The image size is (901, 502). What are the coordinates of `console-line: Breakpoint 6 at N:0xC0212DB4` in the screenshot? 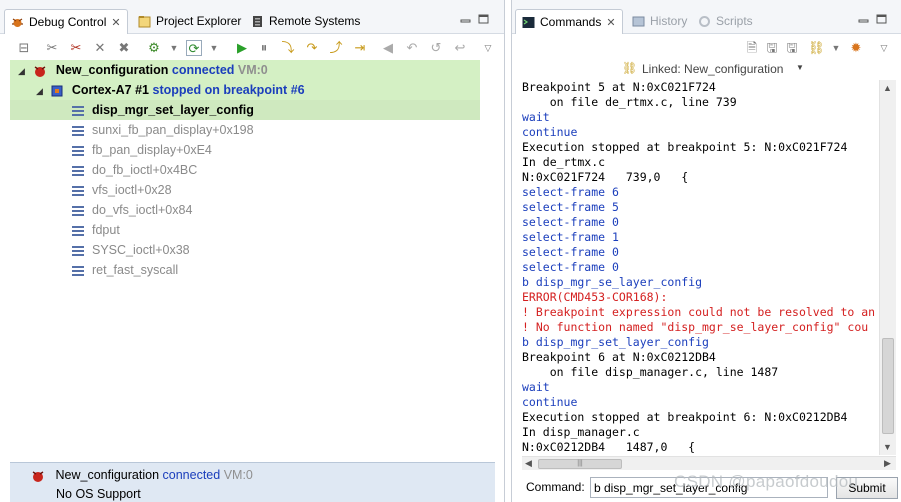 It's located at (619, 357).